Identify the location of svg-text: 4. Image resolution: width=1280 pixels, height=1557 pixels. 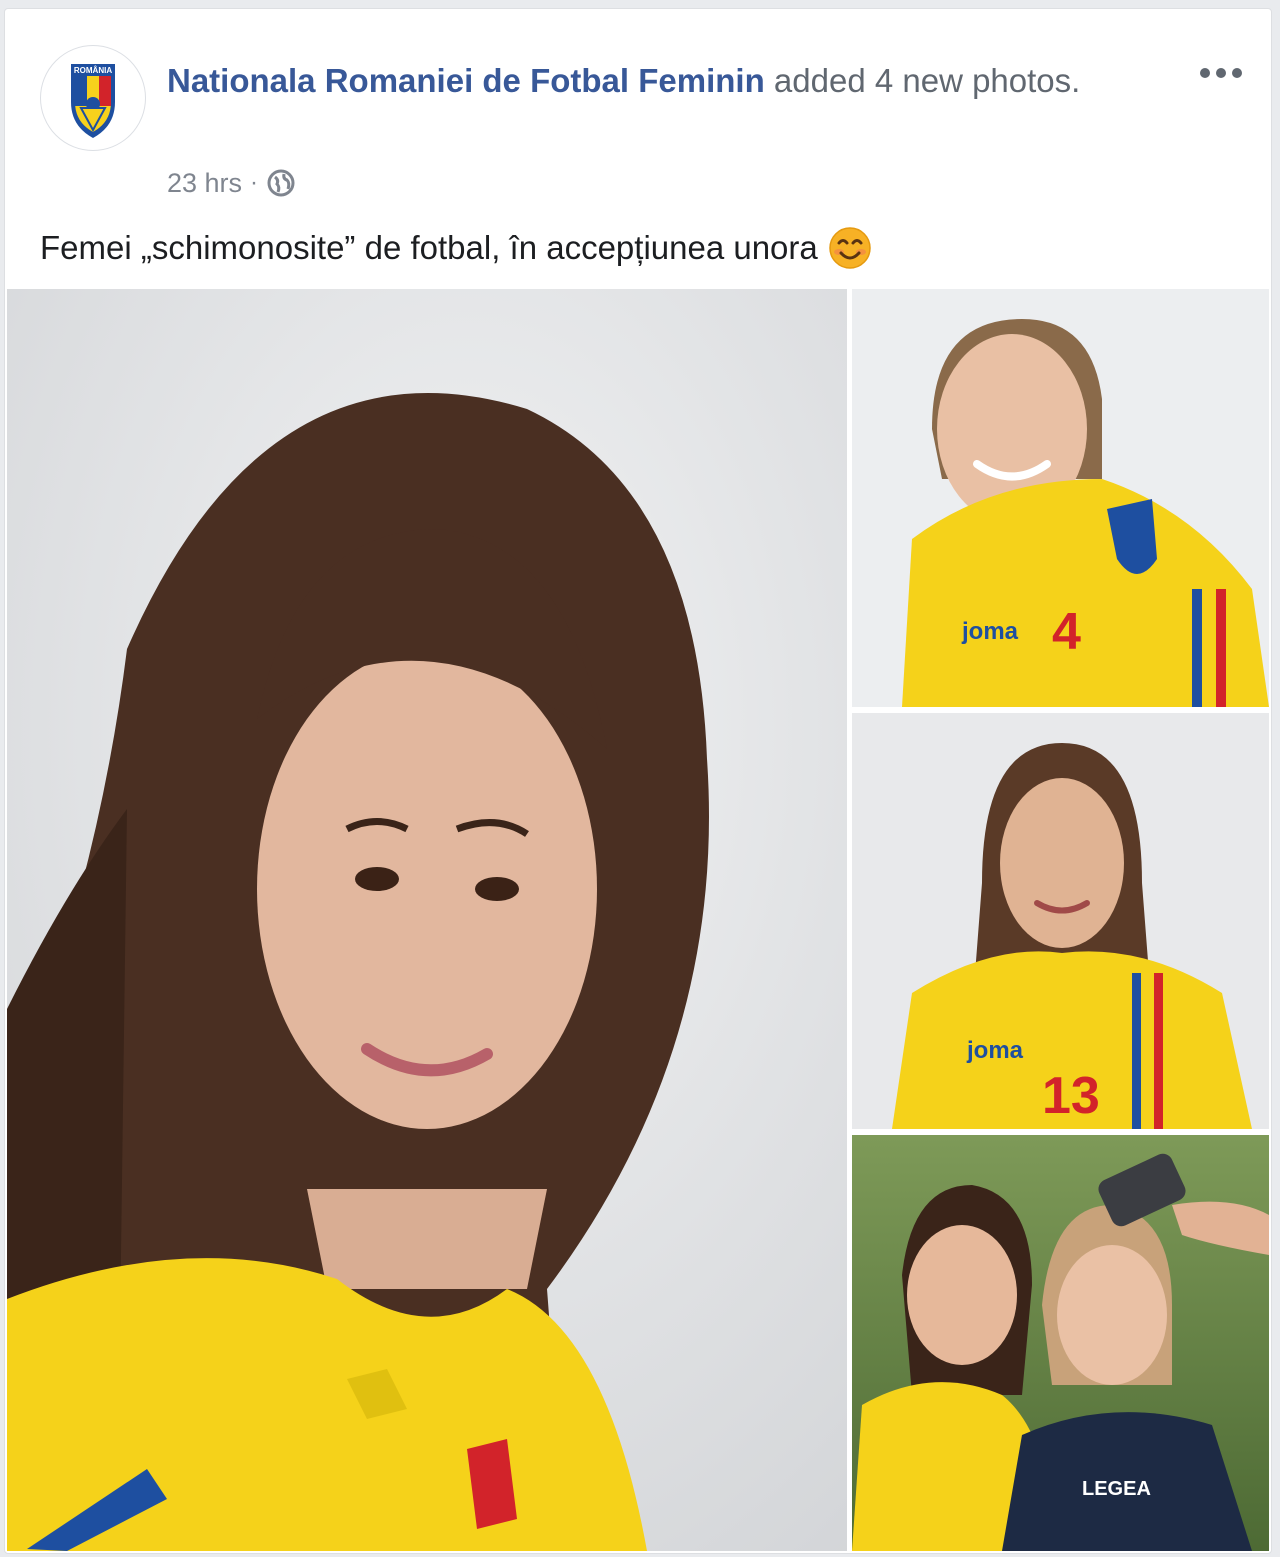
(1066, 632).